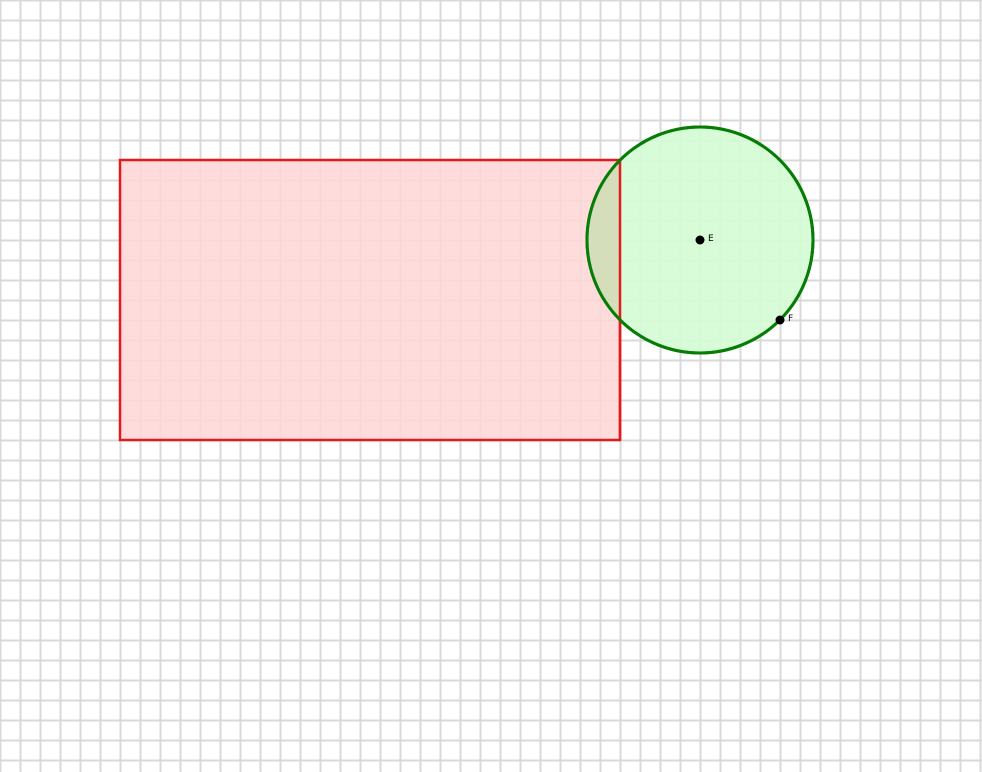 The height and width of the screenshot is (772, 982). Describe the element at coordinates (790, 319) in the screenshot. I see `point-f-label: F` at that location.